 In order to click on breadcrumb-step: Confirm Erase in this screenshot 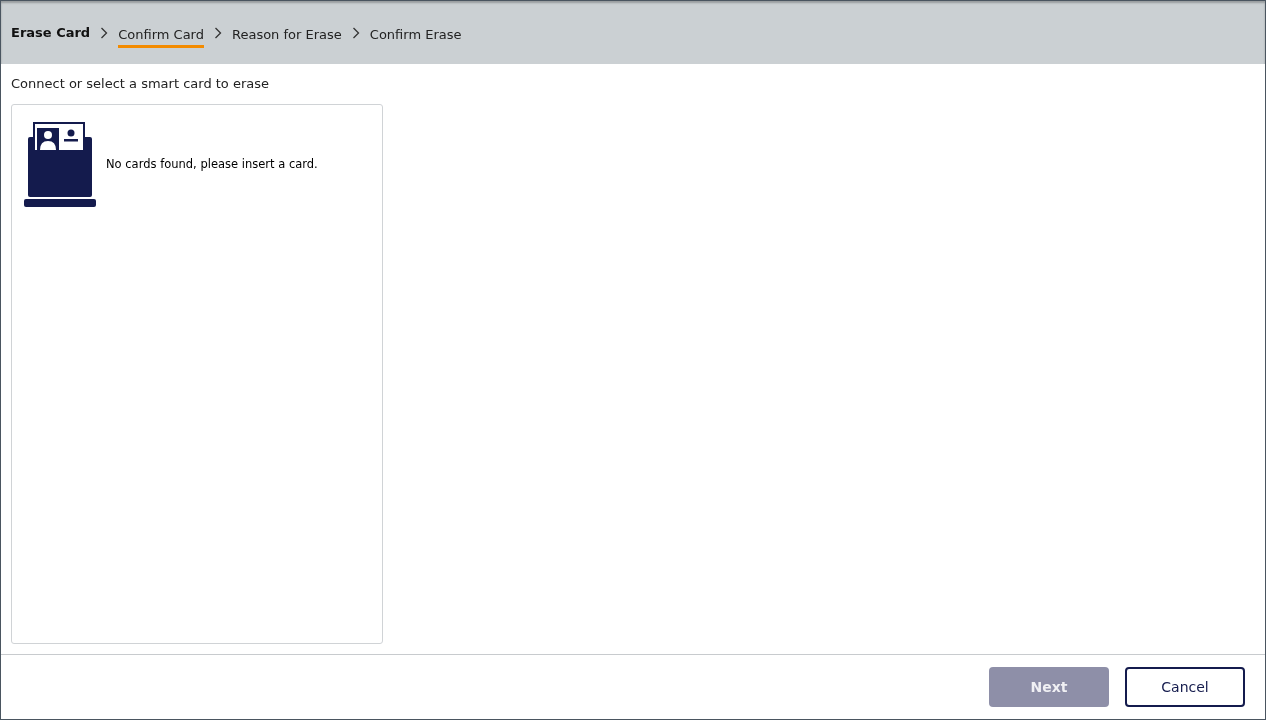, I will do `click(415, 35)`.